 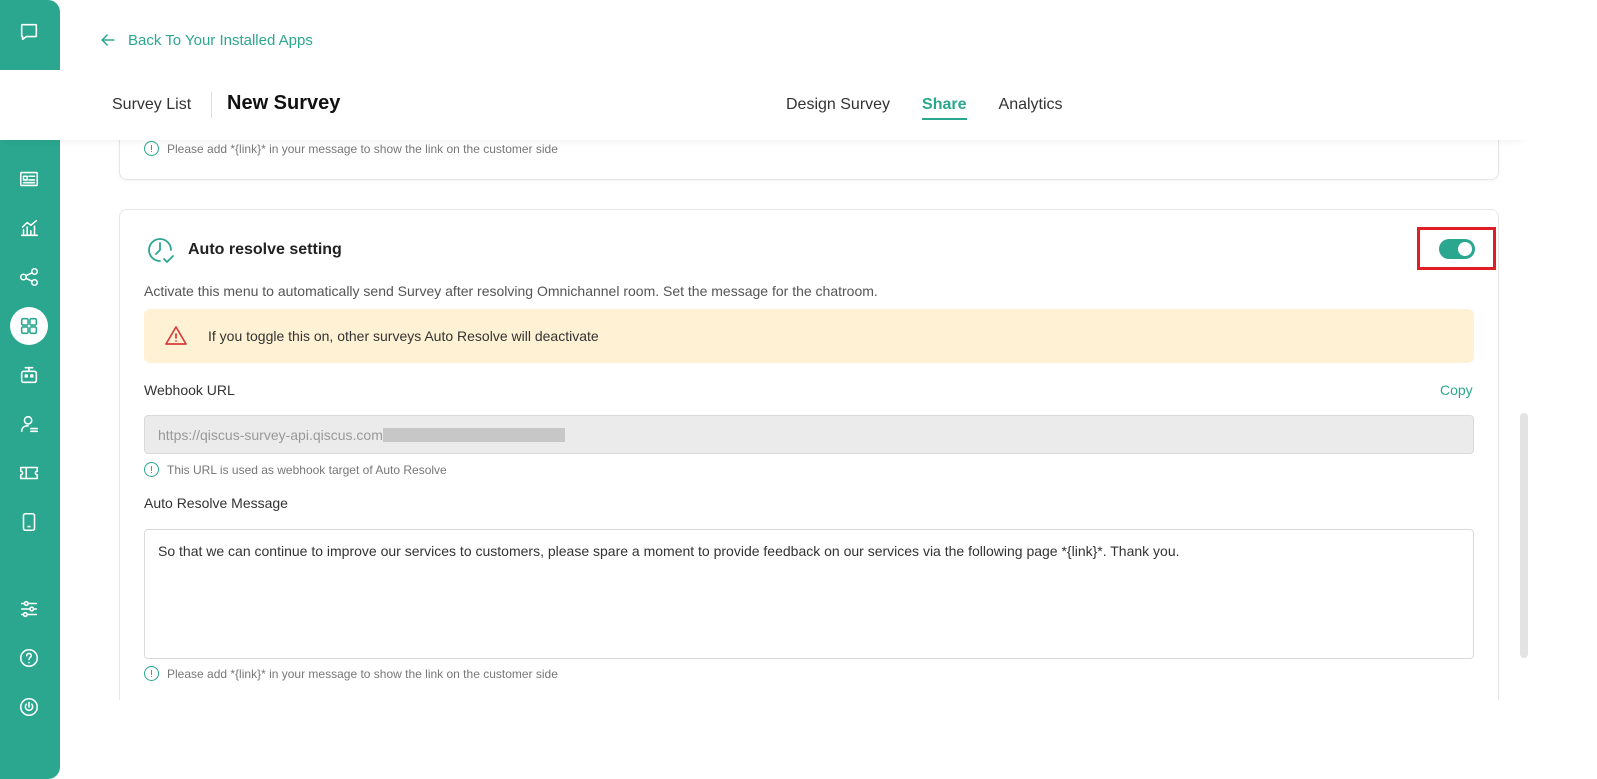 What do you see at coordinates (29, 179) in the screenshot?
I see `contact-card-icon` at bounding box center [29, 179].